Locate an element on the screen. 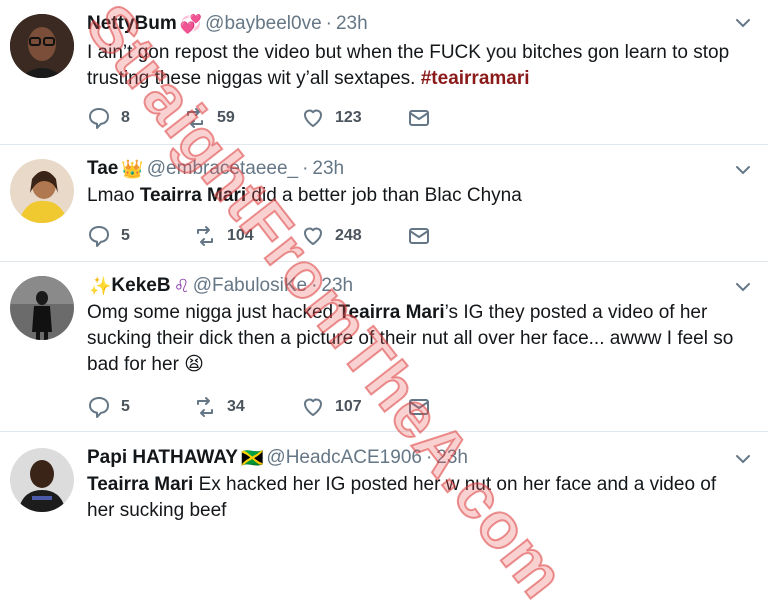  reply-button: 8 is located at coordinates (108, 118).